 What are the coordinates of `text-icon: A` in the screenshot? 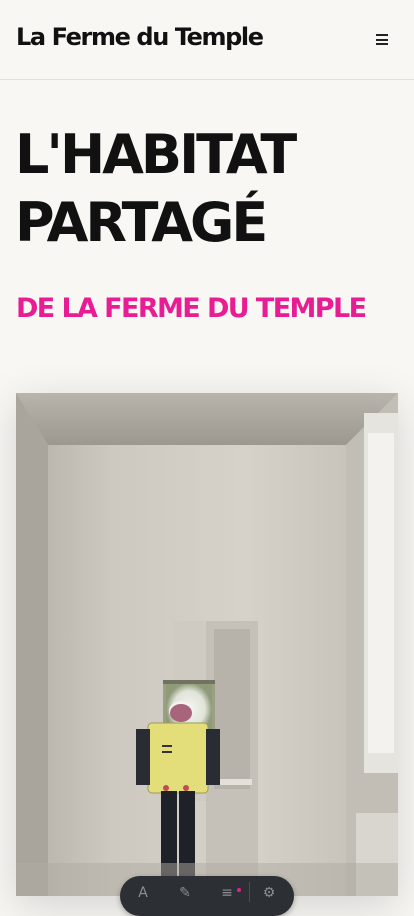 It's located at (143, 893).